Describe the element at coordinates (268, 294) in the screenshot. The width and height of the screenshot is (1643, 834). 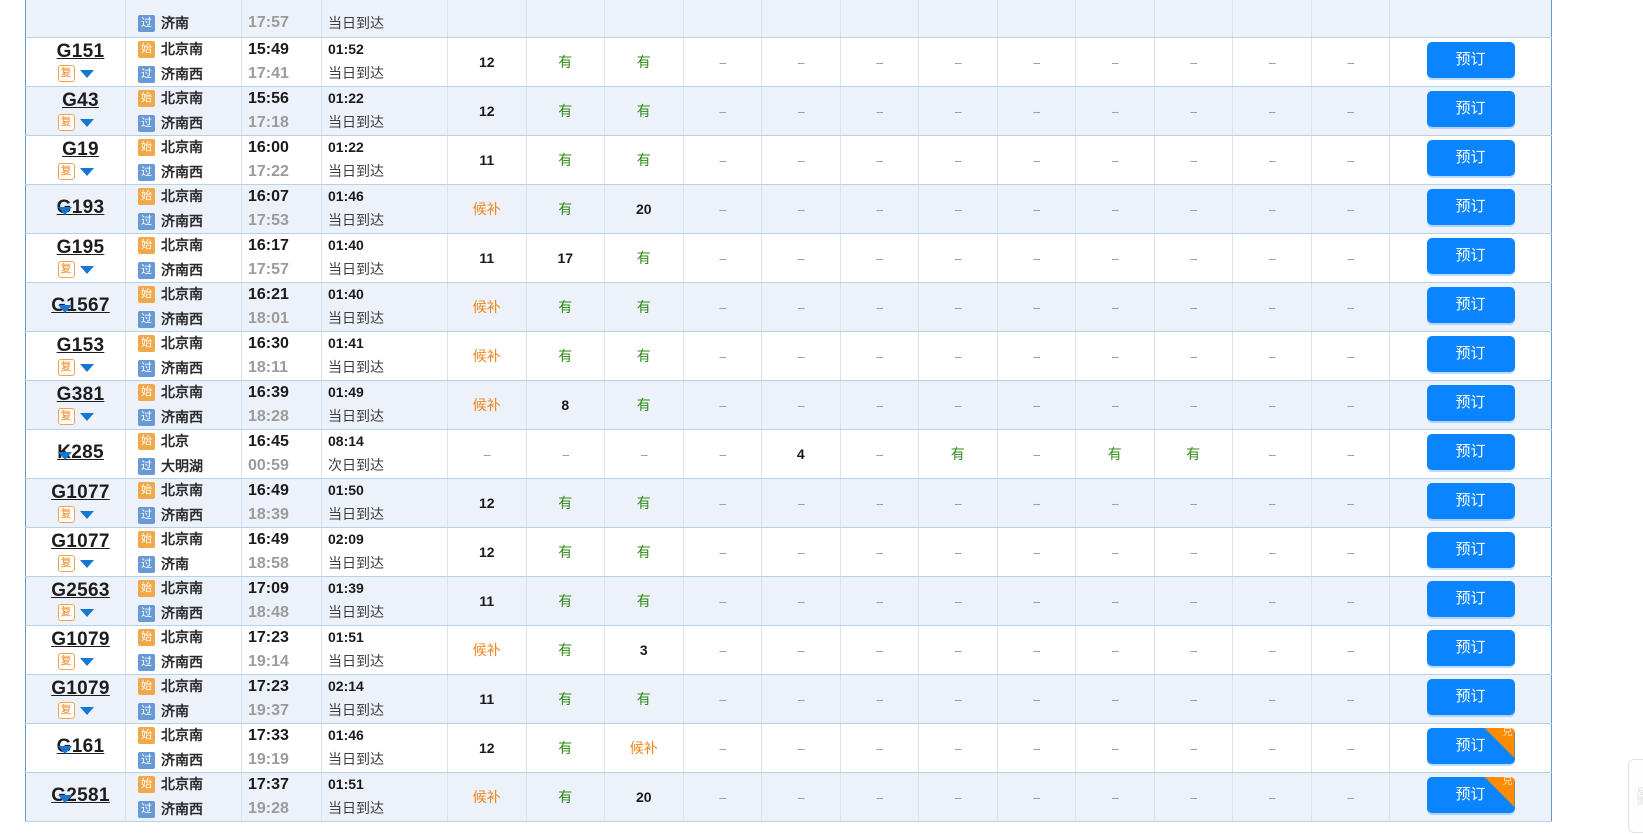
I see `departure-time: 16:21` at that location.